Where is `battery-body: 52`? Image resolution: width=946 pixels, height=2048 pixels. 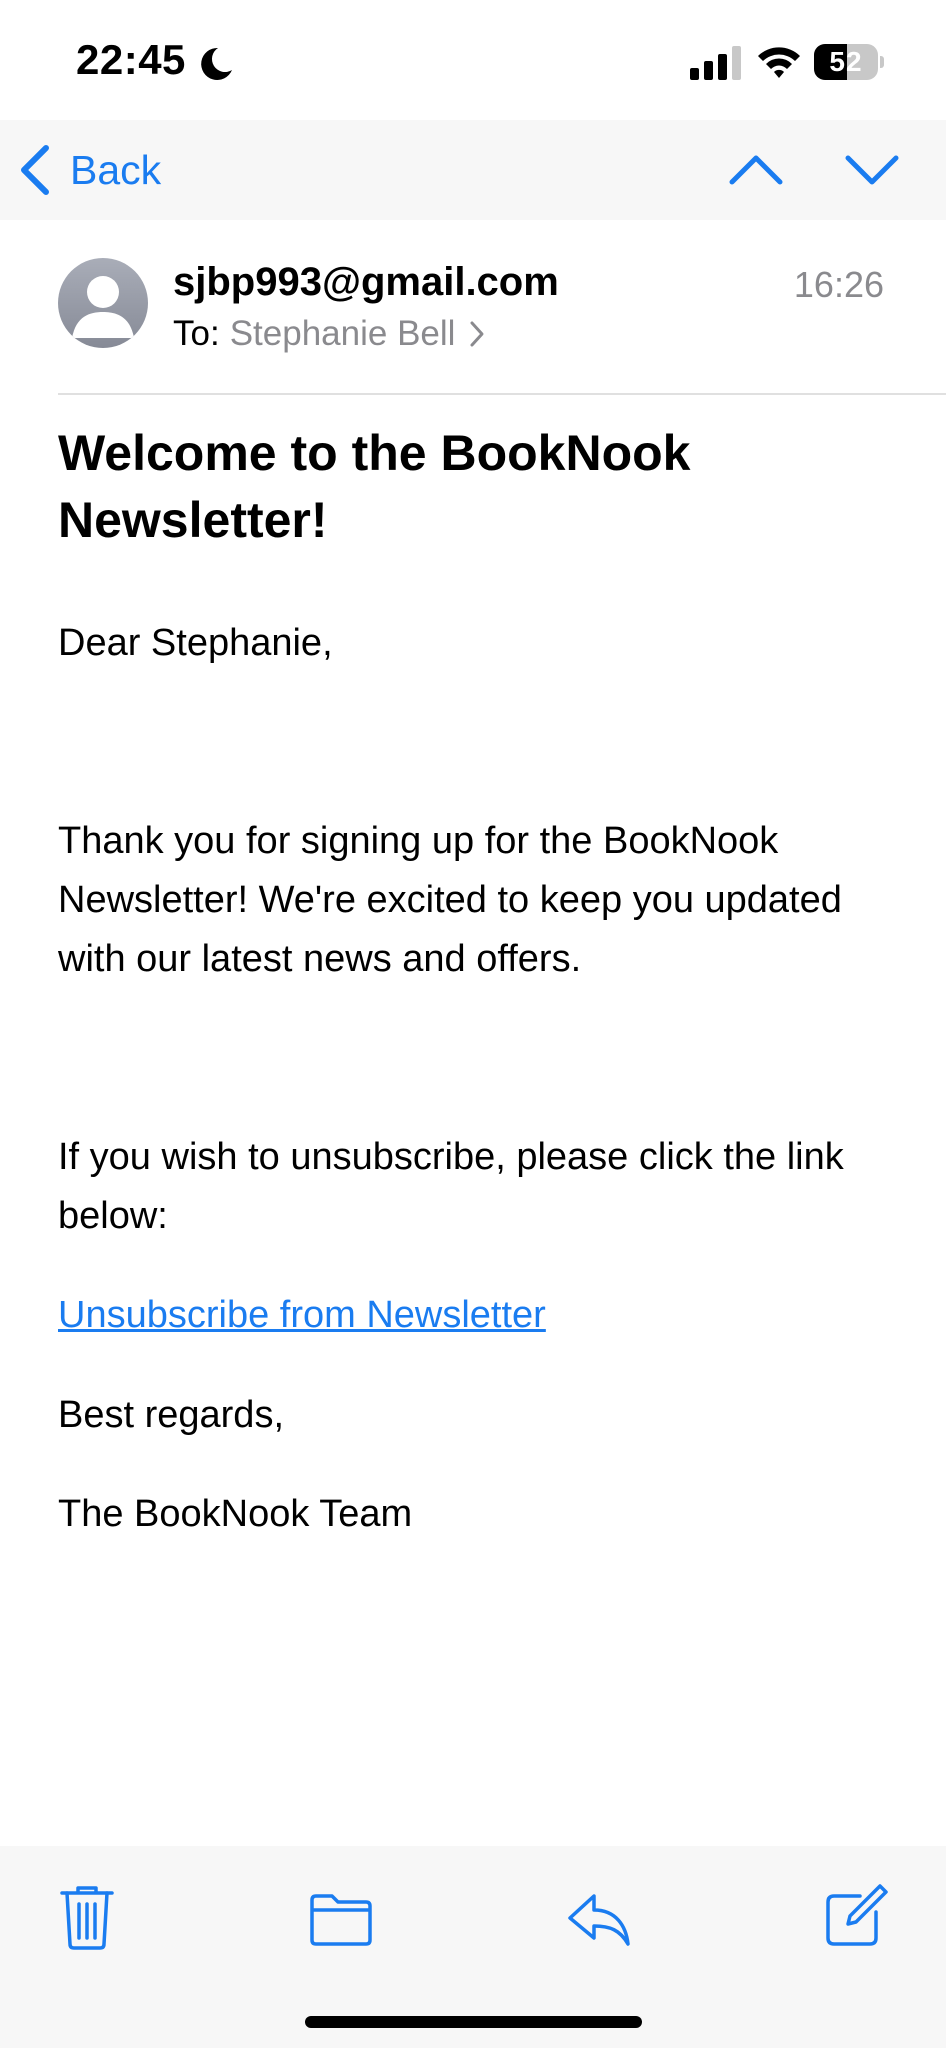
battery-body: 52 is located at coordinates (846, 62).